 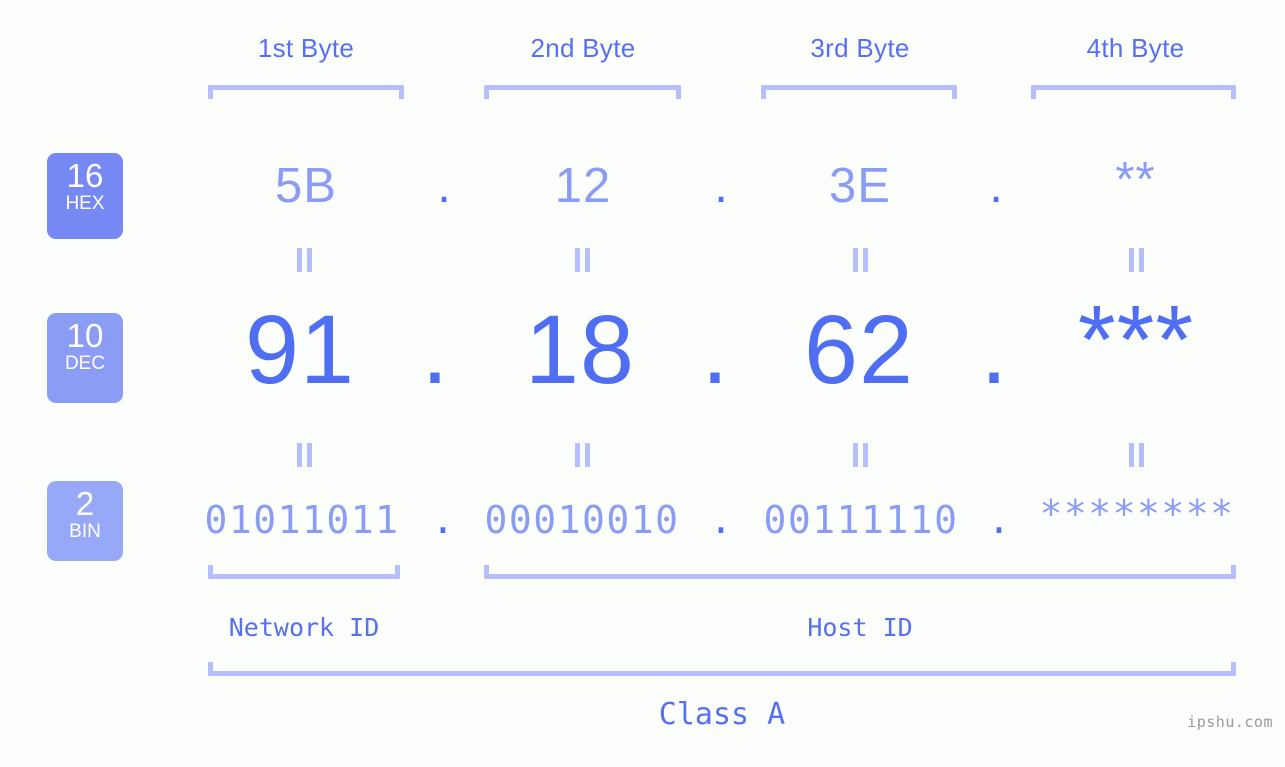 What do you see at coordinates (85, 531) in the screenshot?
I see `base-badge-bin-abbr: BIN` at bounding box center [85, 531].